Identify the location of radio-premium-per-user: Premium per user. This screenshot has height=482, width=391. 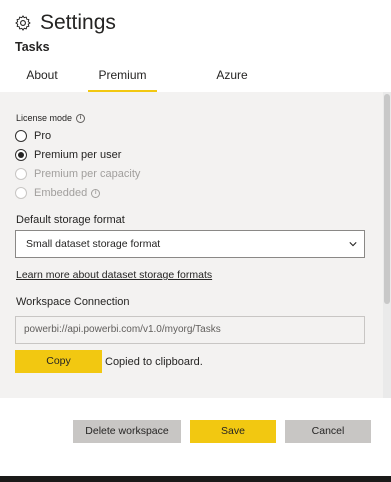
(68, 155).